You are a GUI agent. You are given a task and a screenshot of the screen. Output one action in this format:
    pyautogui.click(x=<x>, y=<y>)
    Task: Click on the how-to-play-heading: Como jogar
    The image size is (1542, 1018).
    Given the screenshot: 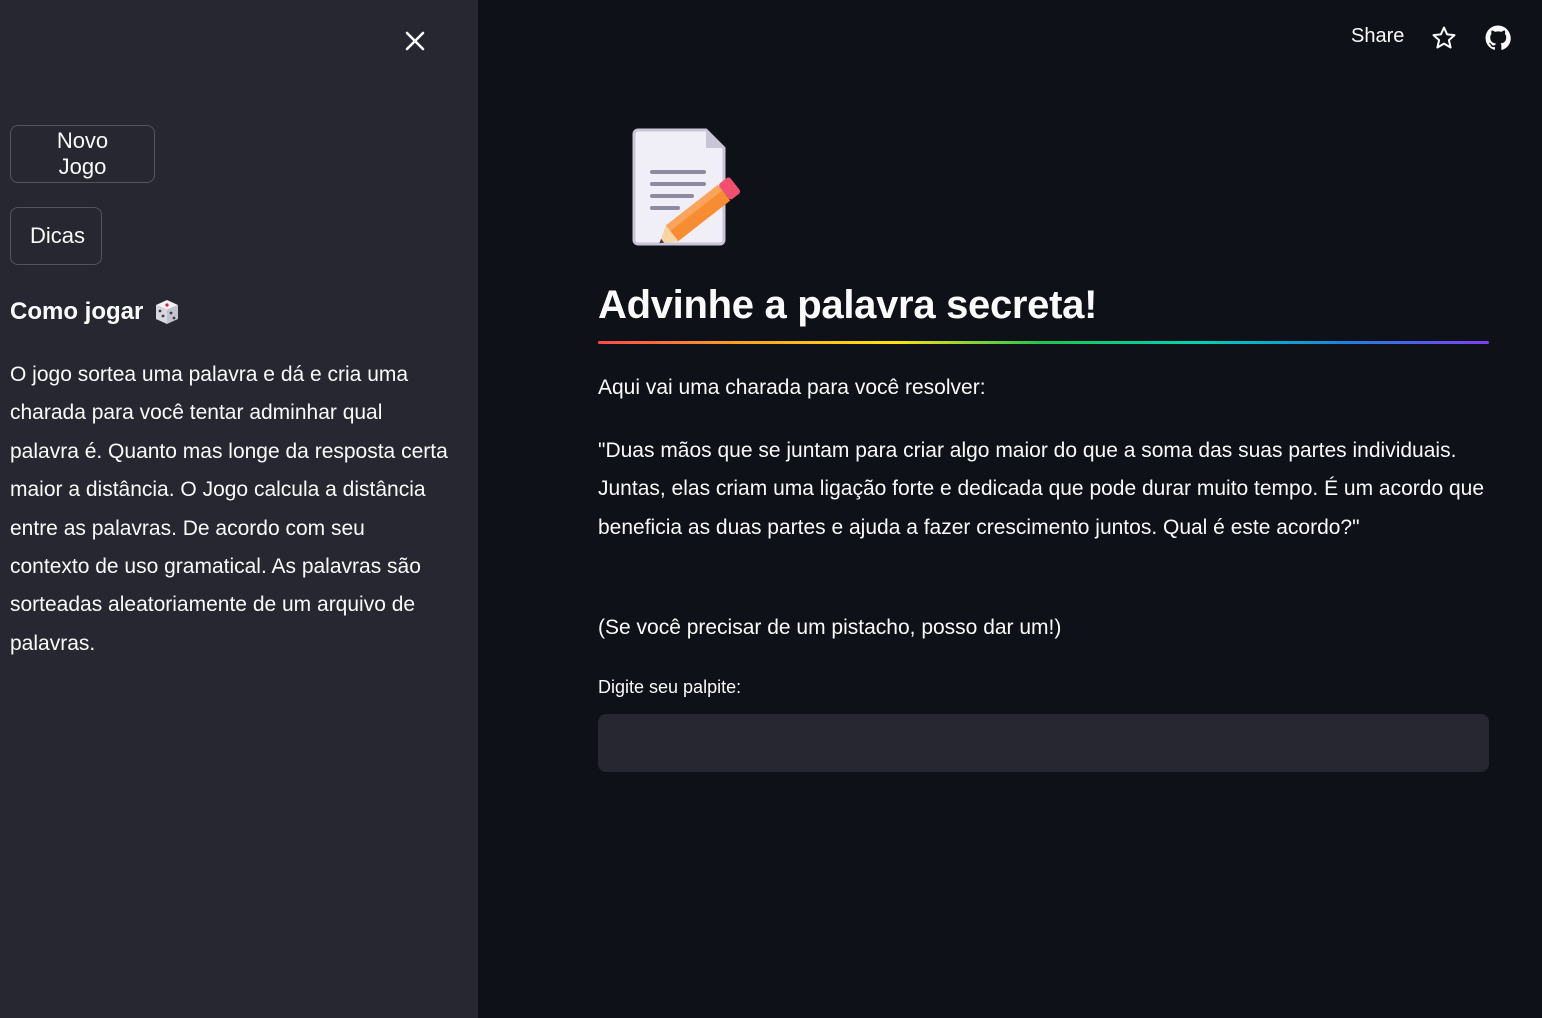 What is the action you would take?
    pyautogui.click(x=95, y=312)
    